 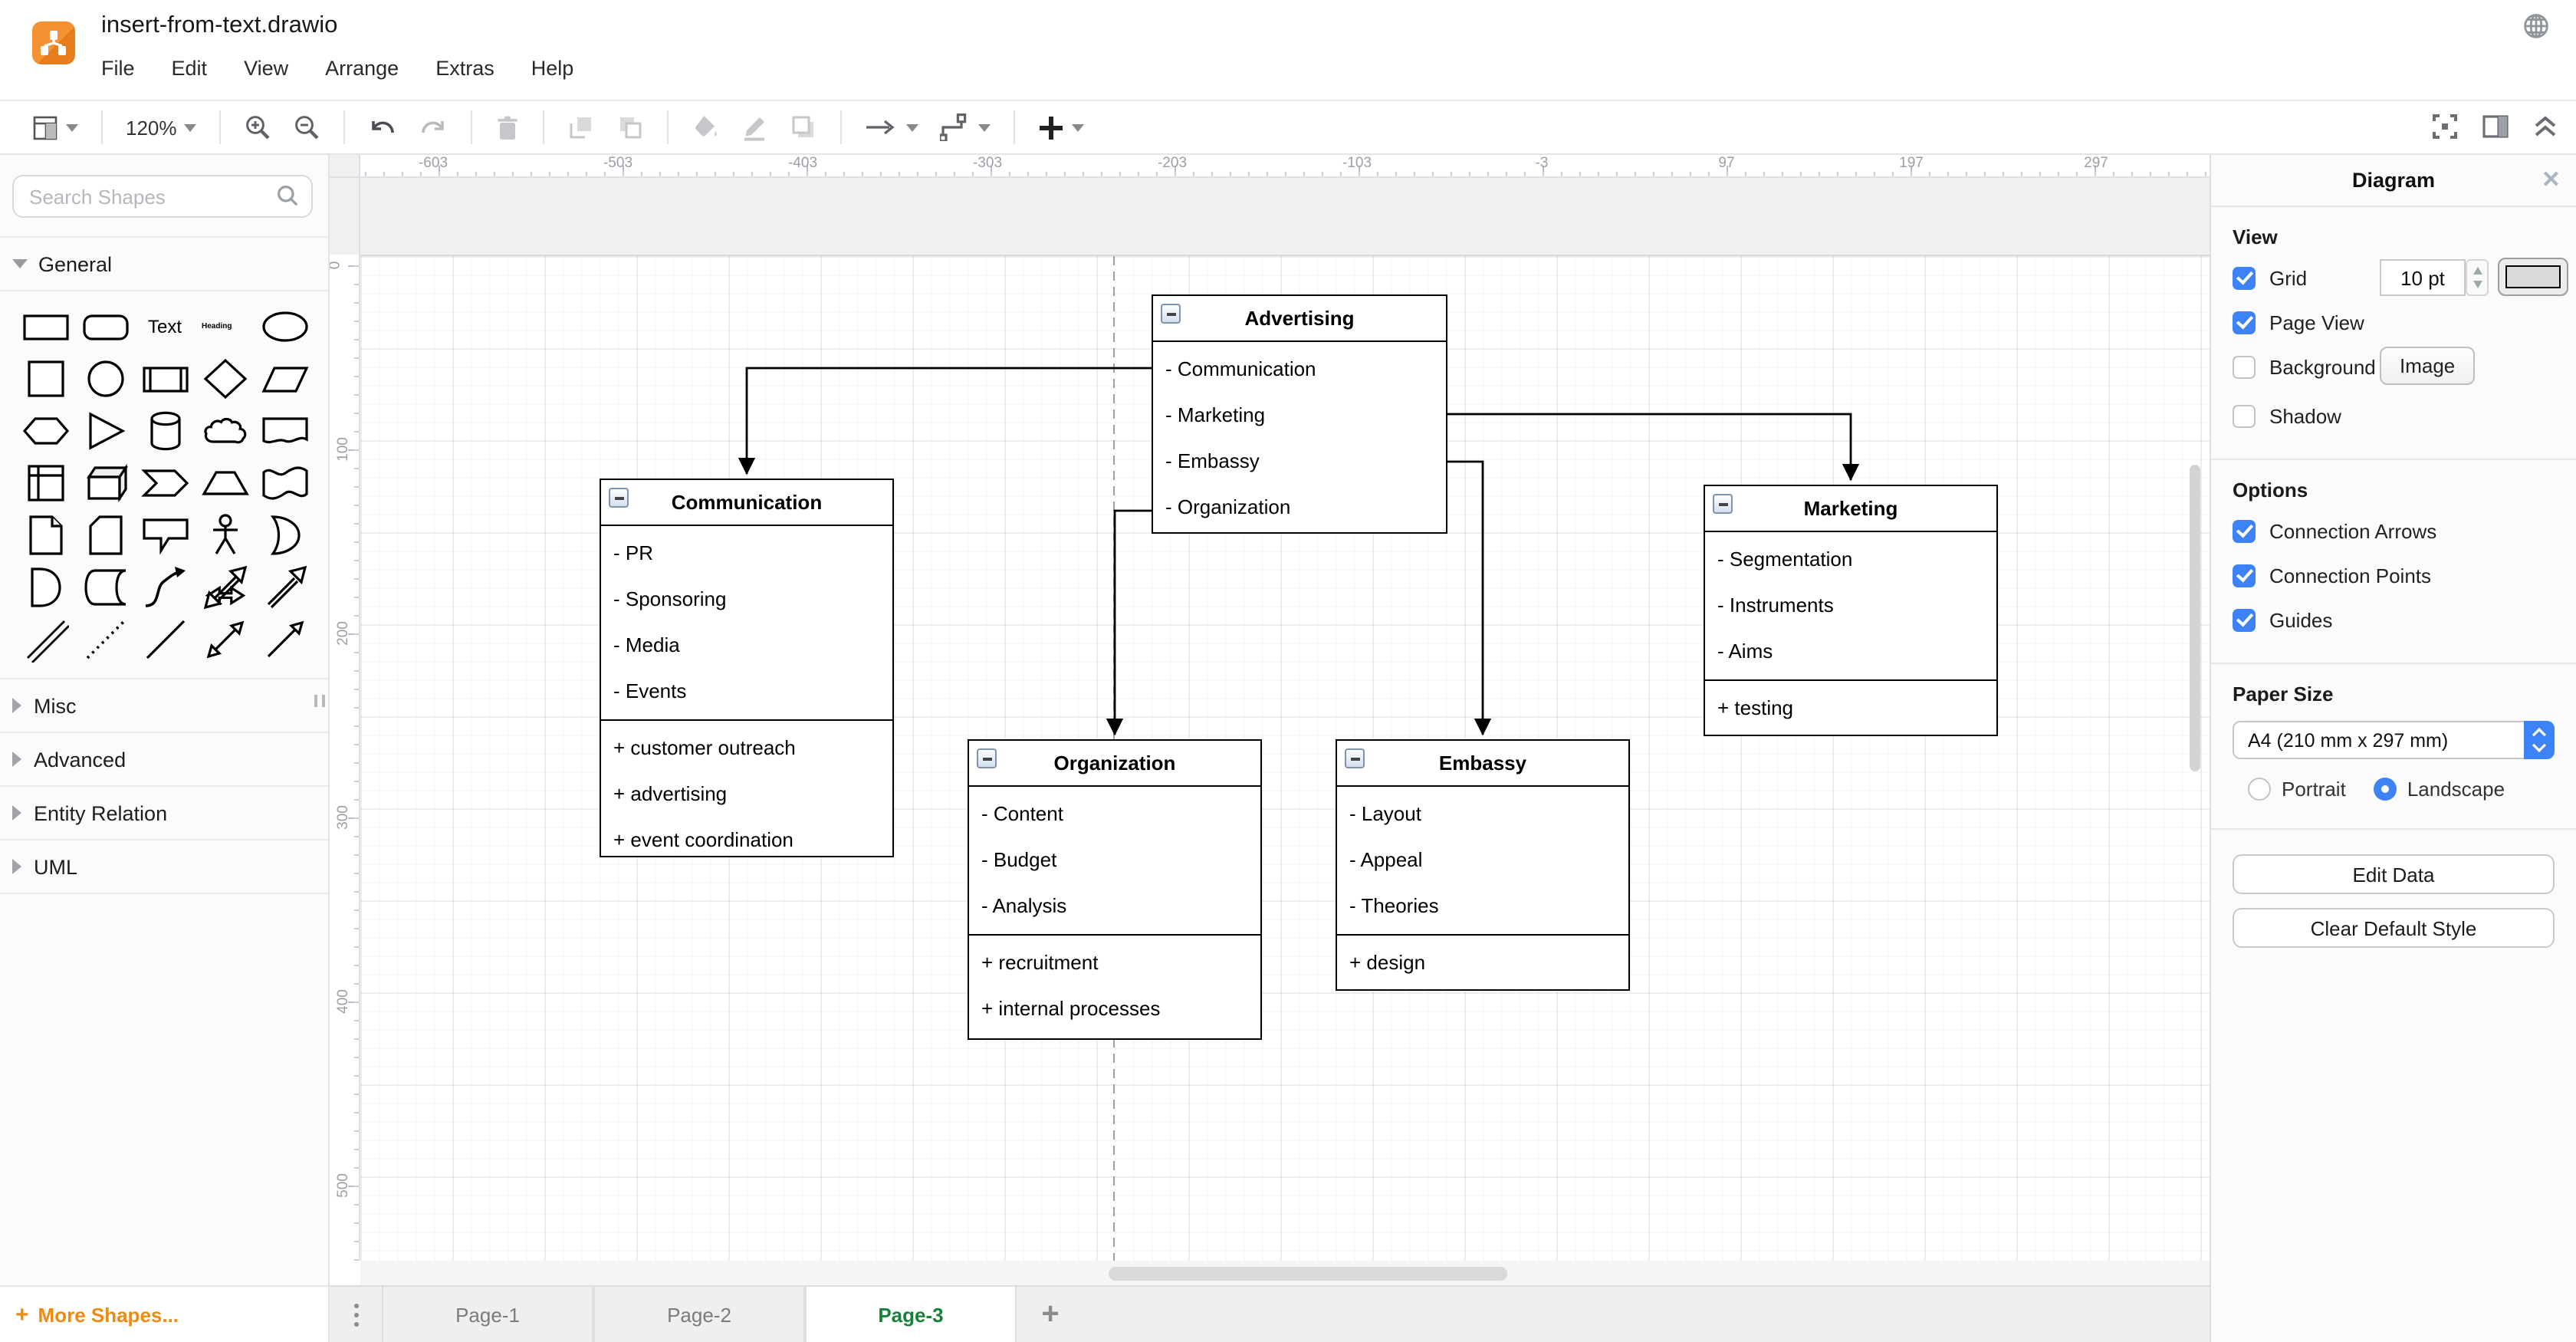 What do you see at coordinates (508, 127) in the screenshot?
I see `delete-button` at bounding box center [508, 127].